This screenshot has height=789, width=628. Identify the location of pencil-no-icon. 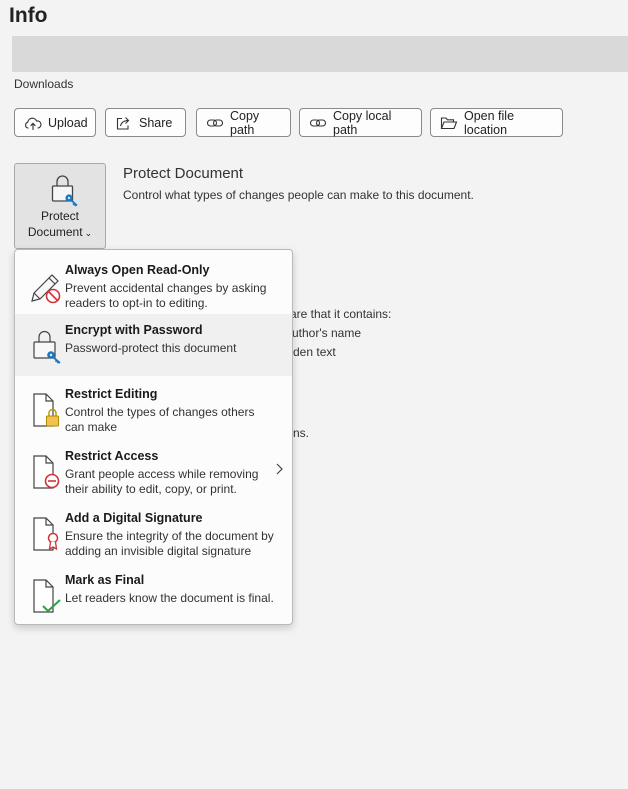
(46, 289).